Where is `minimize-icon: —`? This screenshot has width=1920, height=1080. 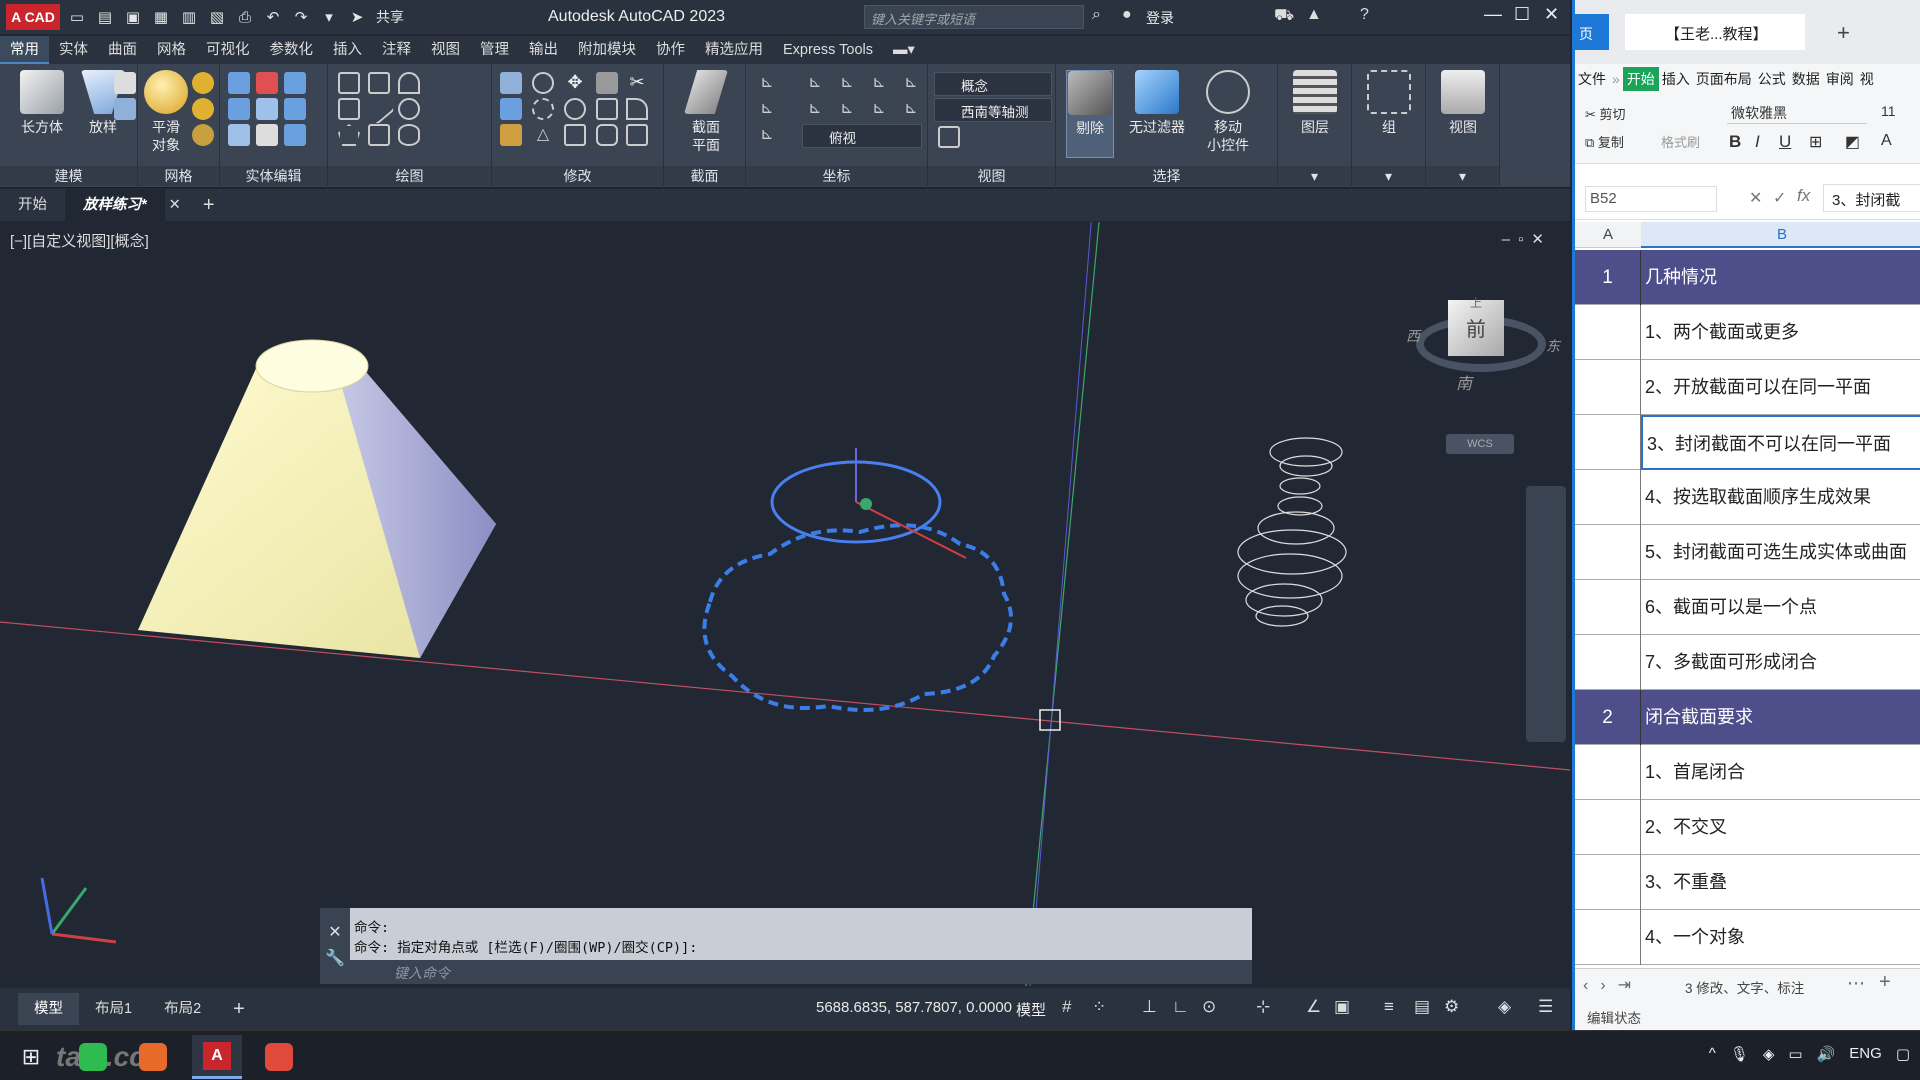
minimize-icon: — is located at coordinates (1493, 14).